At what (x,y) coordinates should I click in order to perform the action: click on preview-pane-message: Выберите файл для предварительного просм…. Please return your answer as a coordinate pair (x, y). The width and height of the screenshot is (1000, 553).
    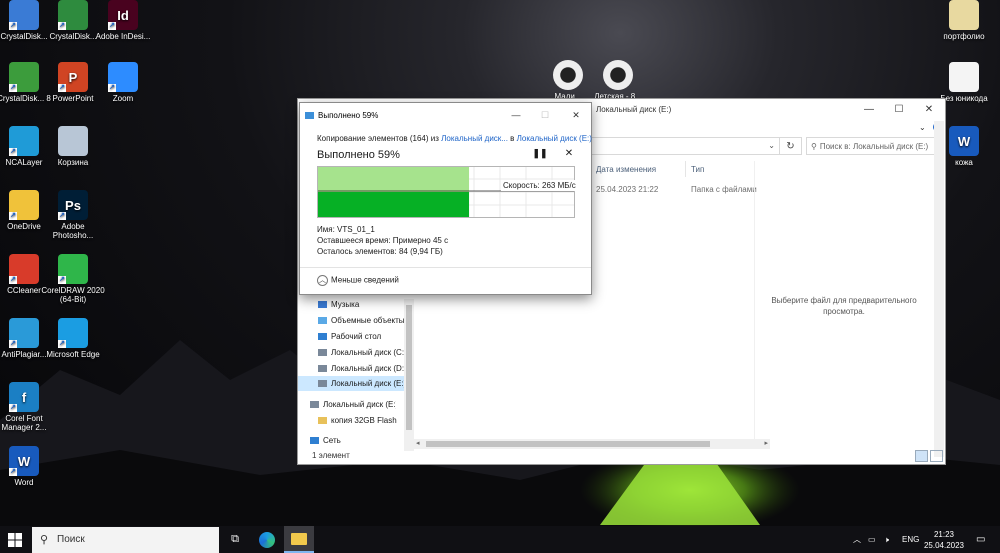
    Looking at the image, I should click on (844, 306).